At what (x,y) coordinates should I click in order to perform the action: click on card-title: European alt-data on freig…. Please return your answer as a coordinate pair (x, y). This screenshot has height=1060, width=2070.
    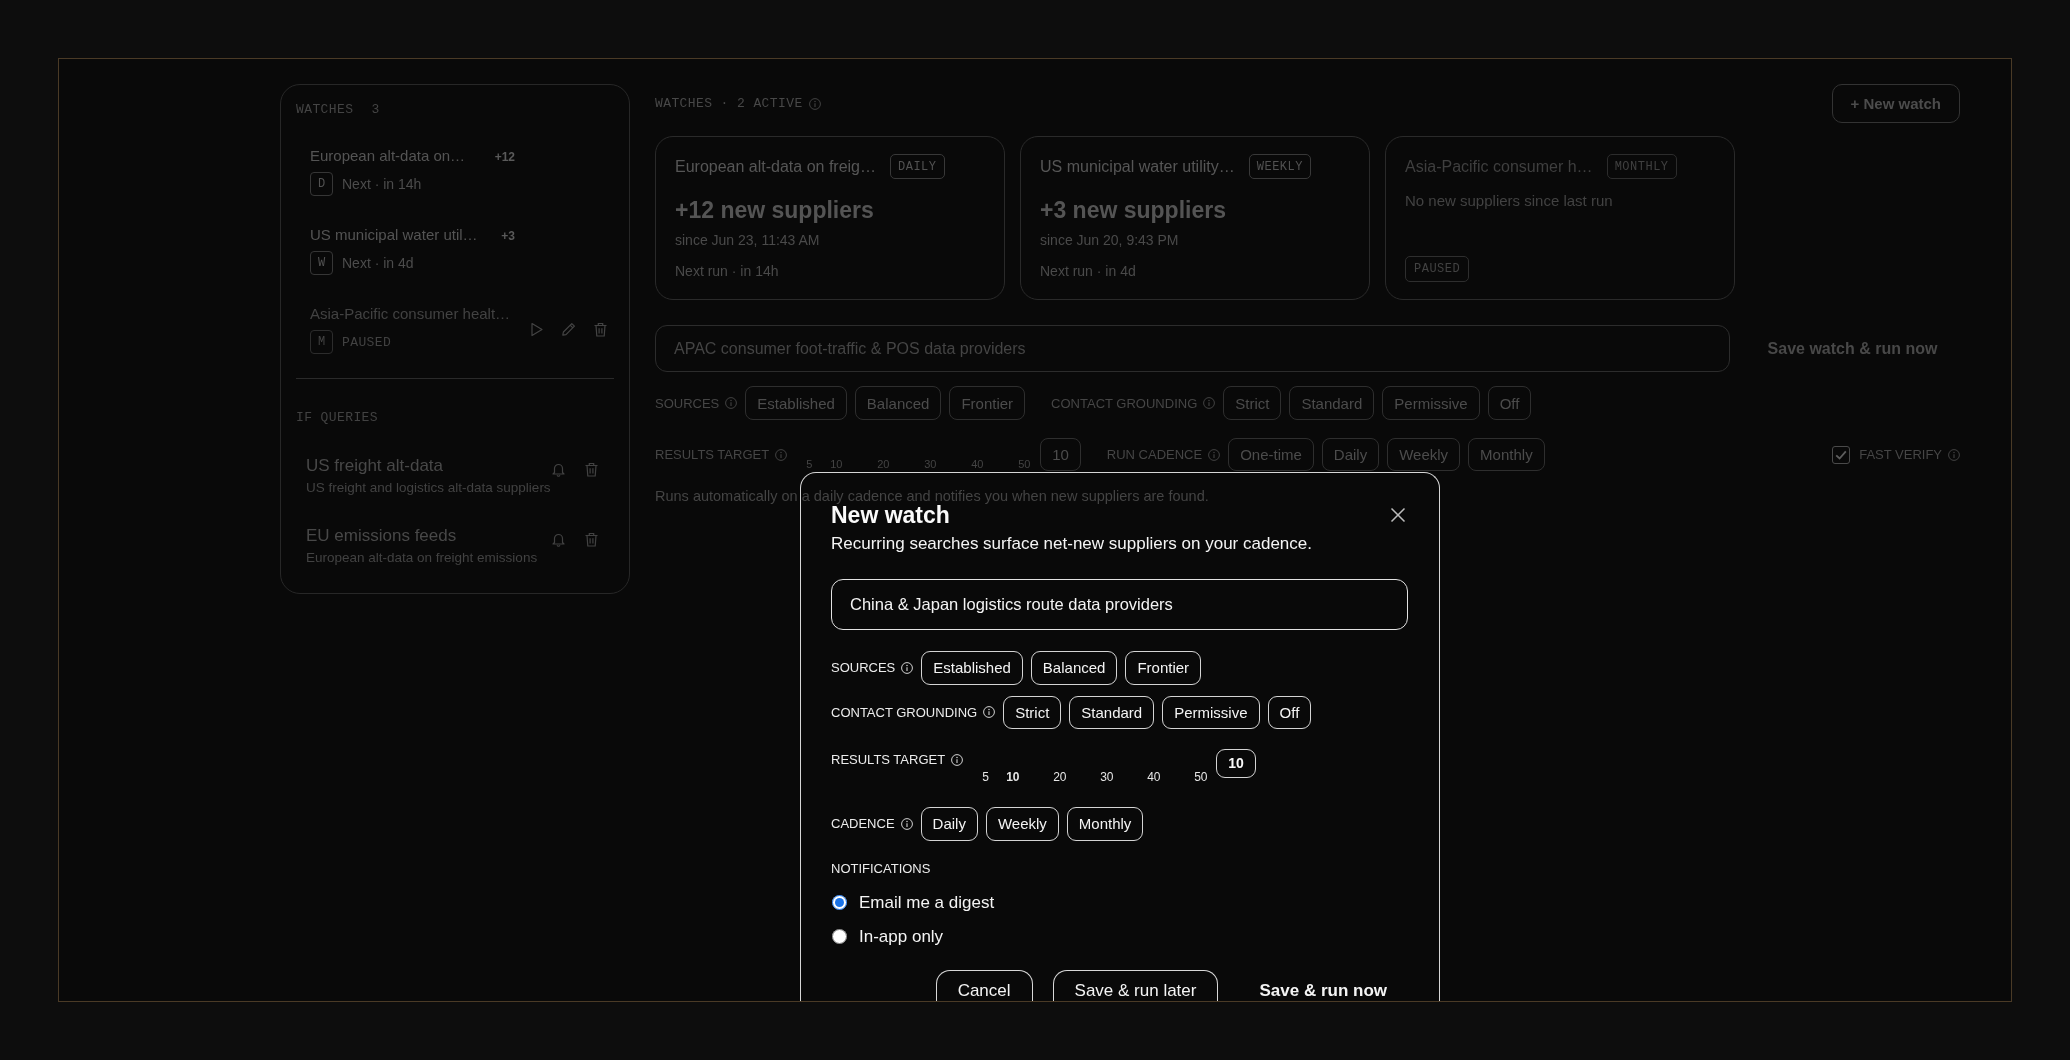
    Looking at the image, I should click on (775, 166).